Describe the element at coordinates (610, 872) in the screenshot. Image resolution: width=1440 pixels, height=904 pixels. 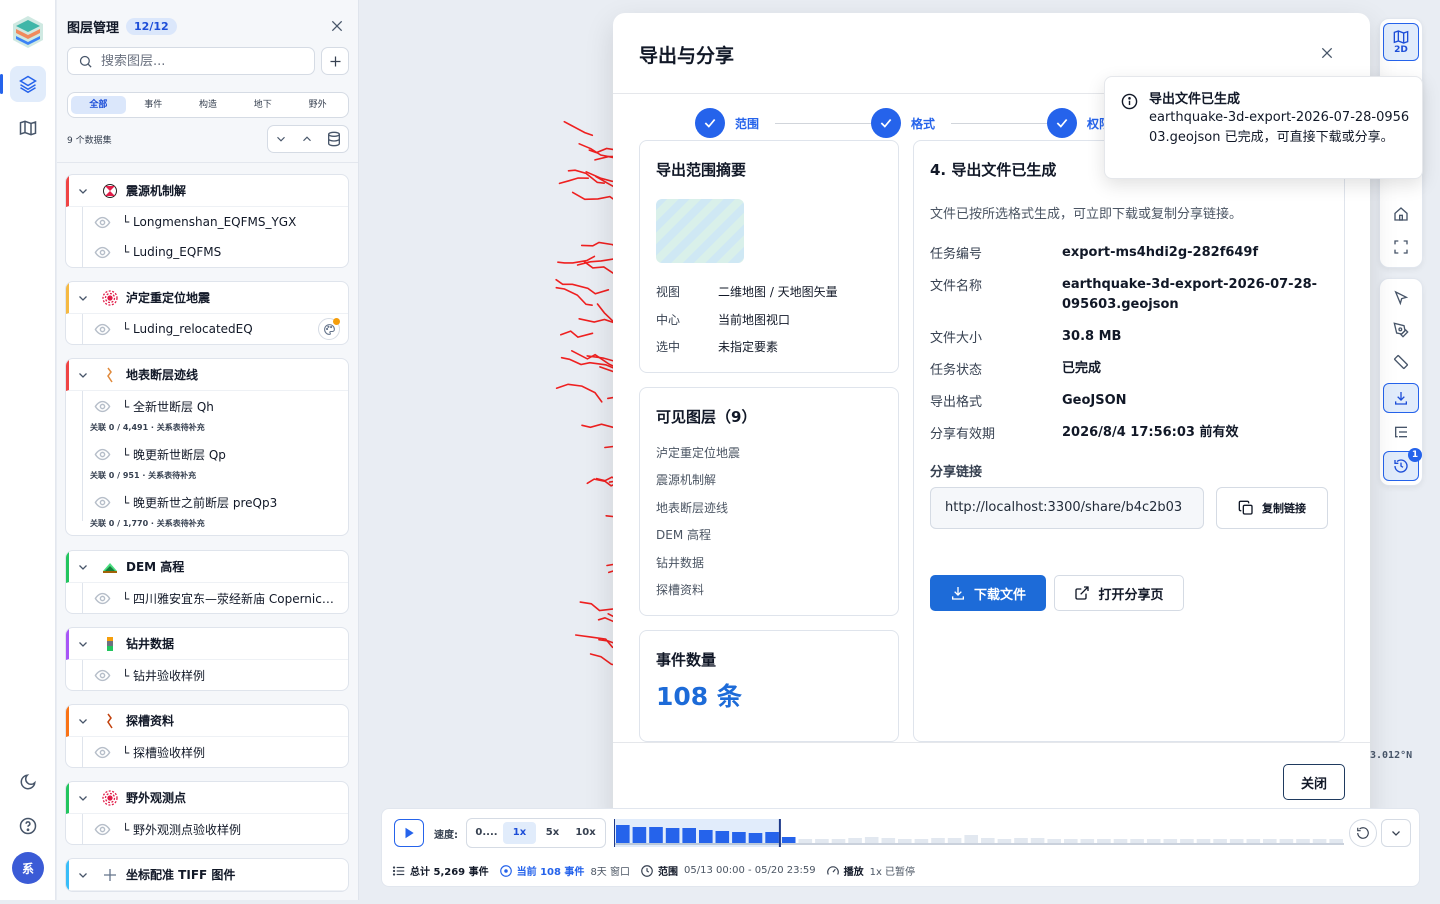
I see `window-size: 8天 窗口` at that location.